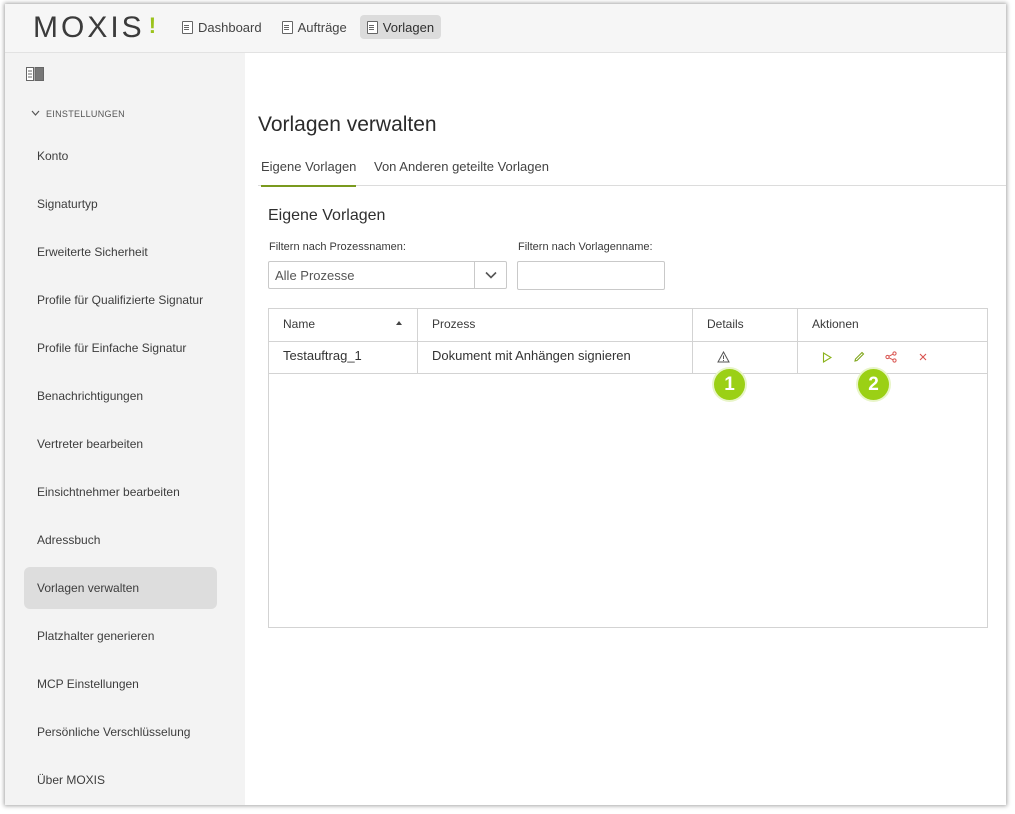  What do you see at coordinates (531, 355) in the screenshot?
I see `row-process: Dokument mit Anhängen signieren` at bounding box center [531, 355].